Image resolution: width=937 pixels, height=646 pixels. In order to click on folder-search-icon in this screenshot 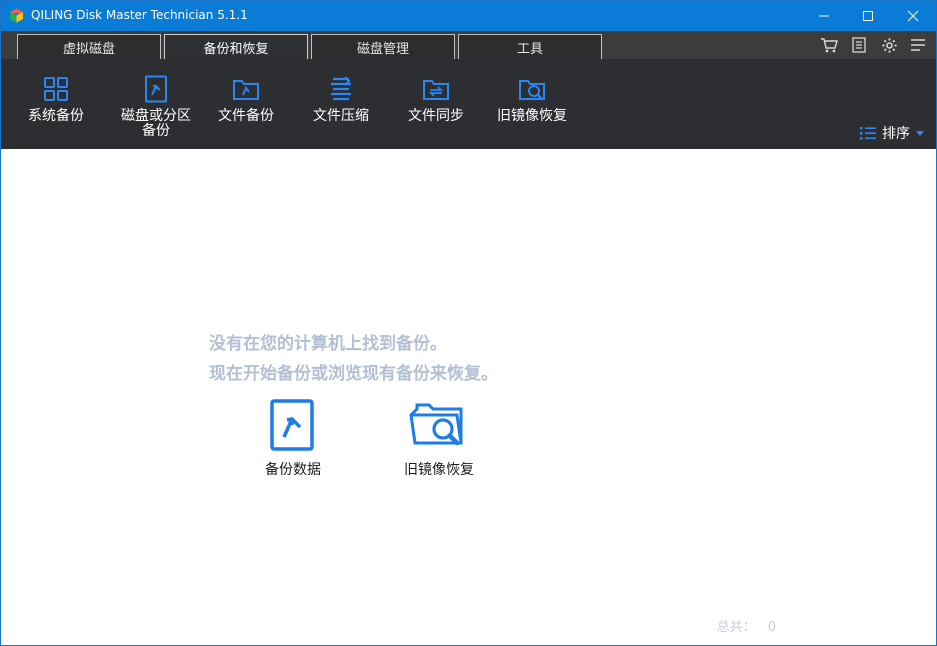, I will do `click(532, 90)`.